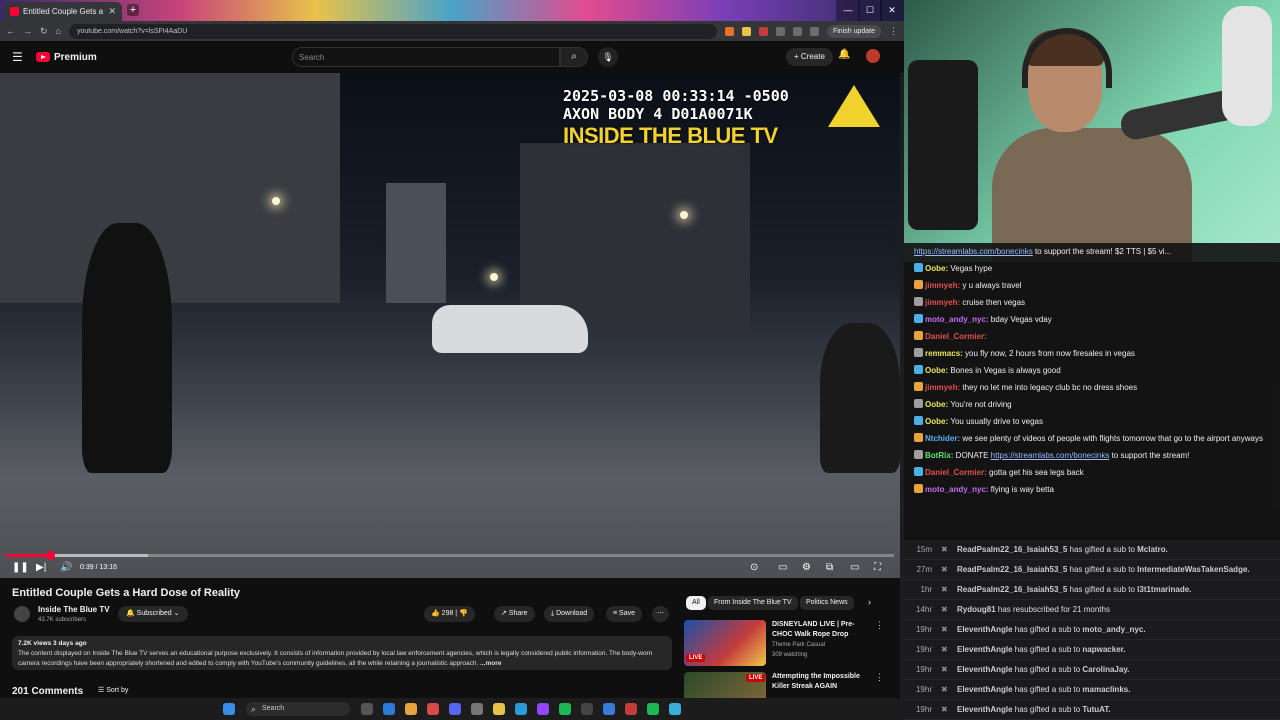  What do you see at coordinates (66, 57) in the screenshot?
I see `youtube-logo: Premium` at bounding box center [66, 57].